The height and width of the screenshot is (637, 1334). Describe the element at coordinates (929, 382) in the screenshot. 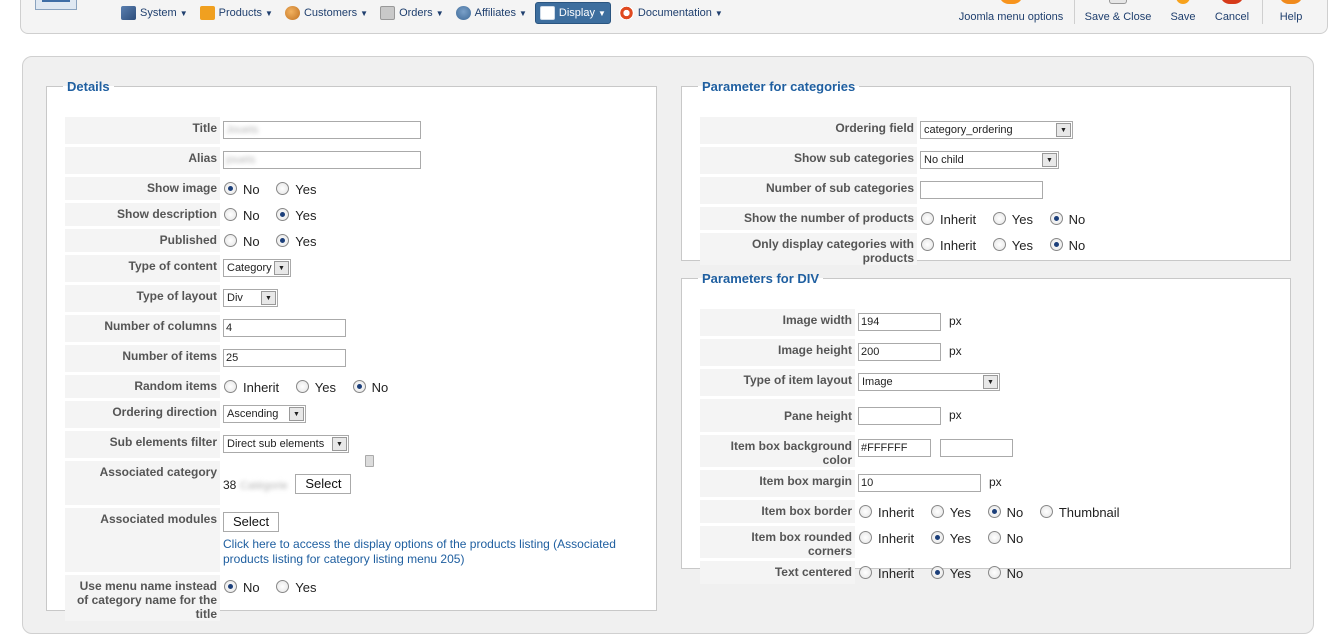

I see `type-of-item-layout-select: Image ▼` at that location.